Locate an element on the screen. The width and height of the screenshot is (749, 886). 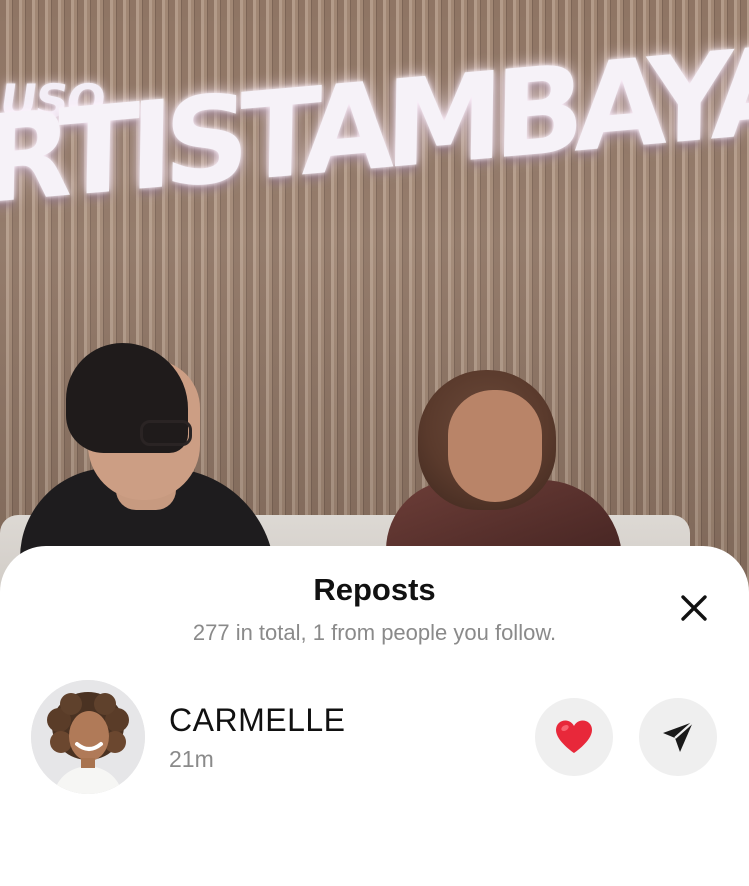
send-icon is located at coordinates (678, 736).